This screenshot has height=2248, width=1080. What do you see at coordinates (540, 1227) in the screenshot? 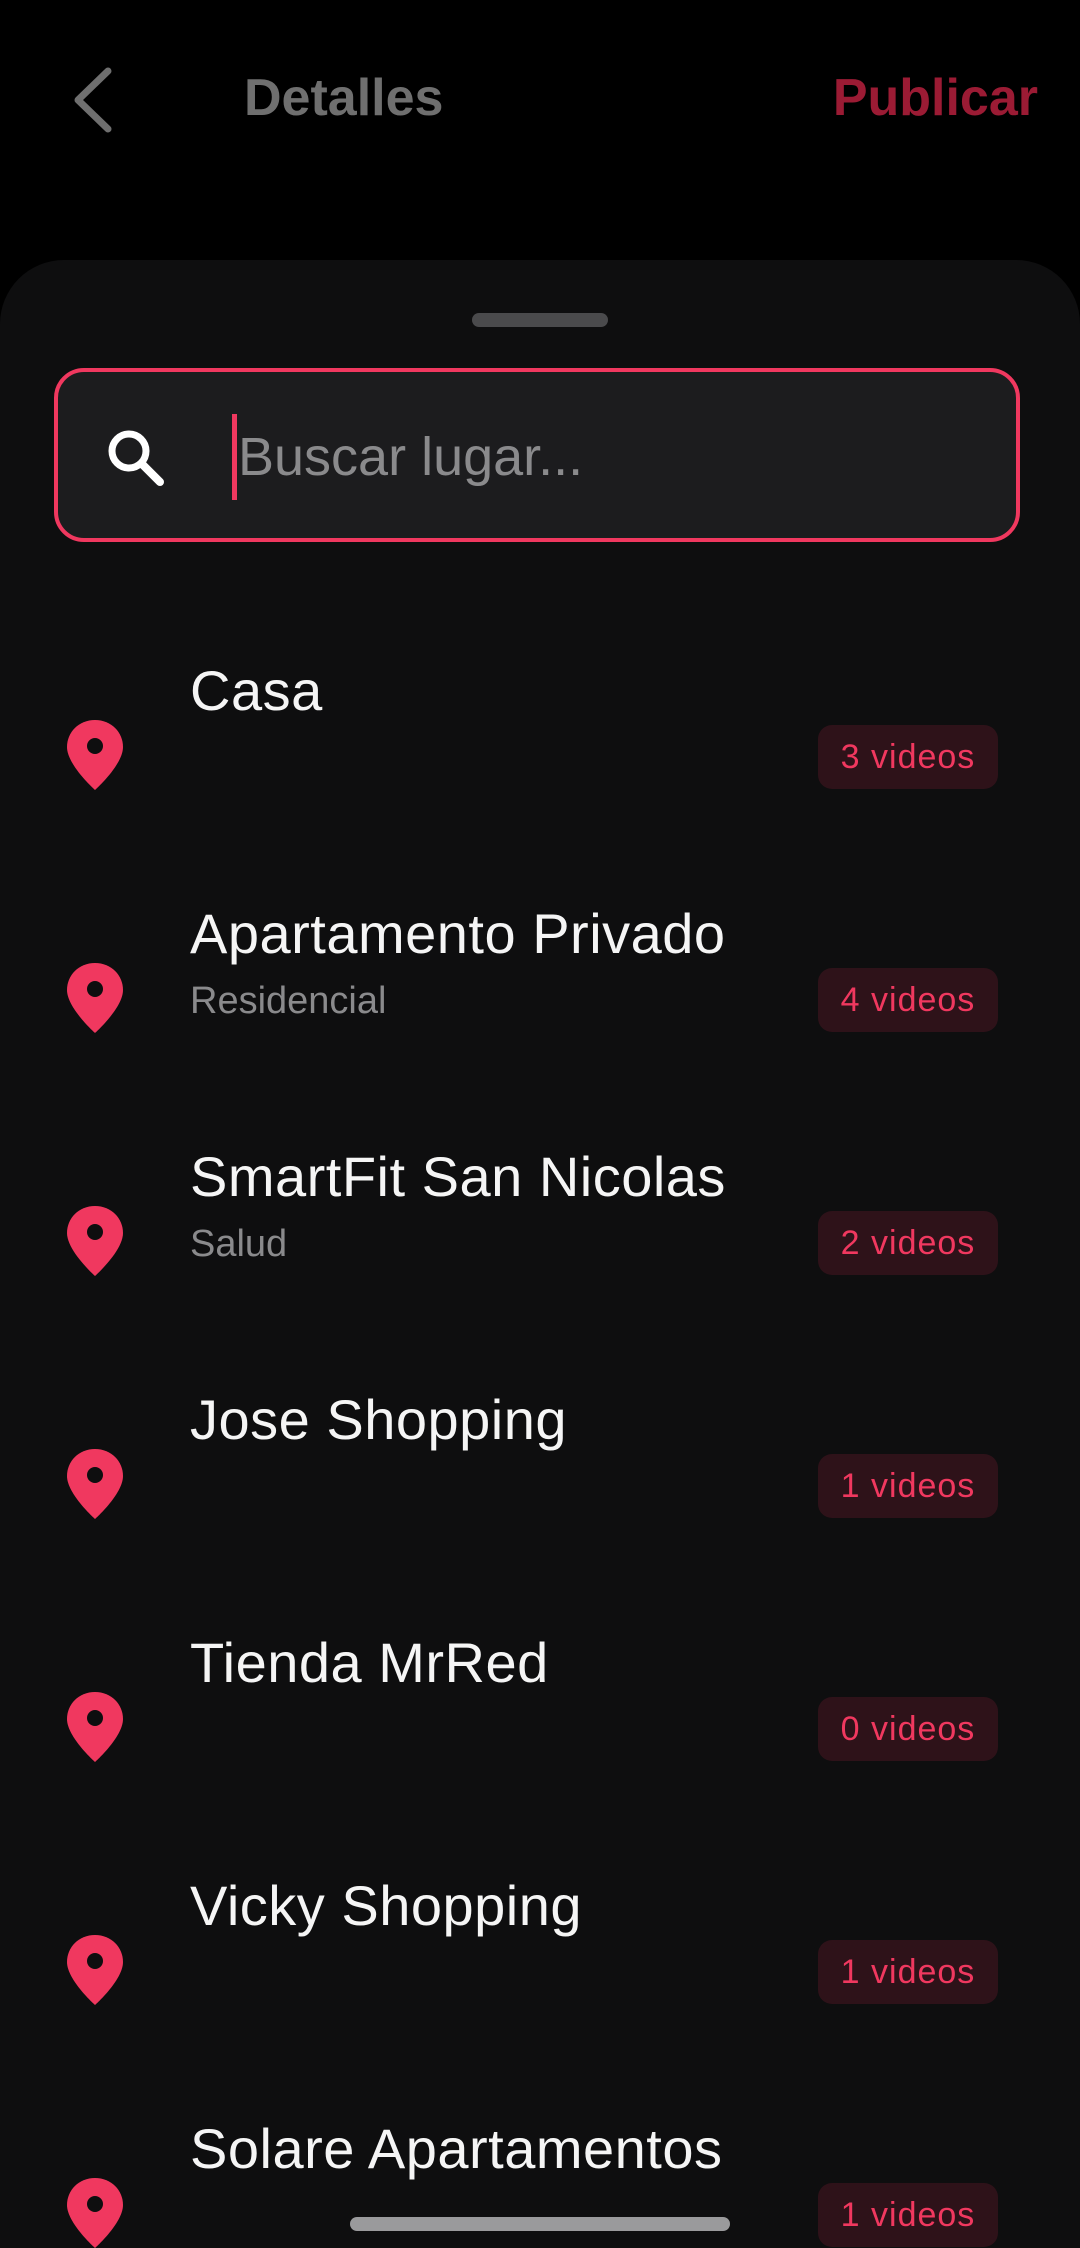
I see `place-list-item: SmartFit San Nicolas Salud 2 videos` at bounding box center [540, 1227].